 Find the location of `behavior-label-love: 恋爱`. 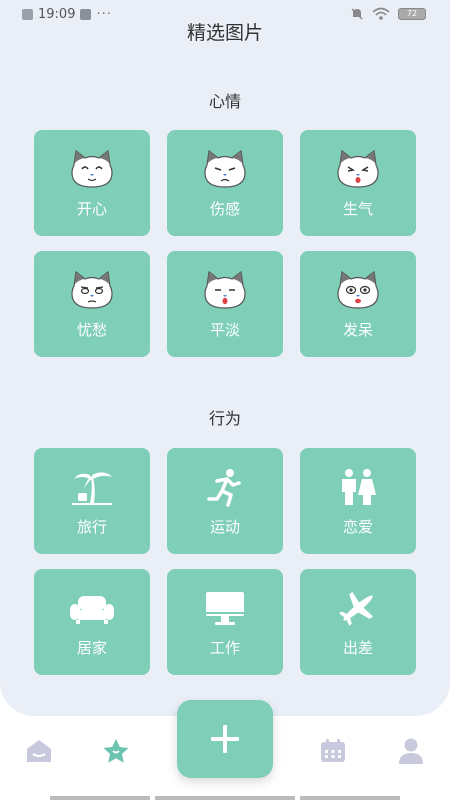

behavior-label-love: 恋爱 is located at coordinates (357, 527).